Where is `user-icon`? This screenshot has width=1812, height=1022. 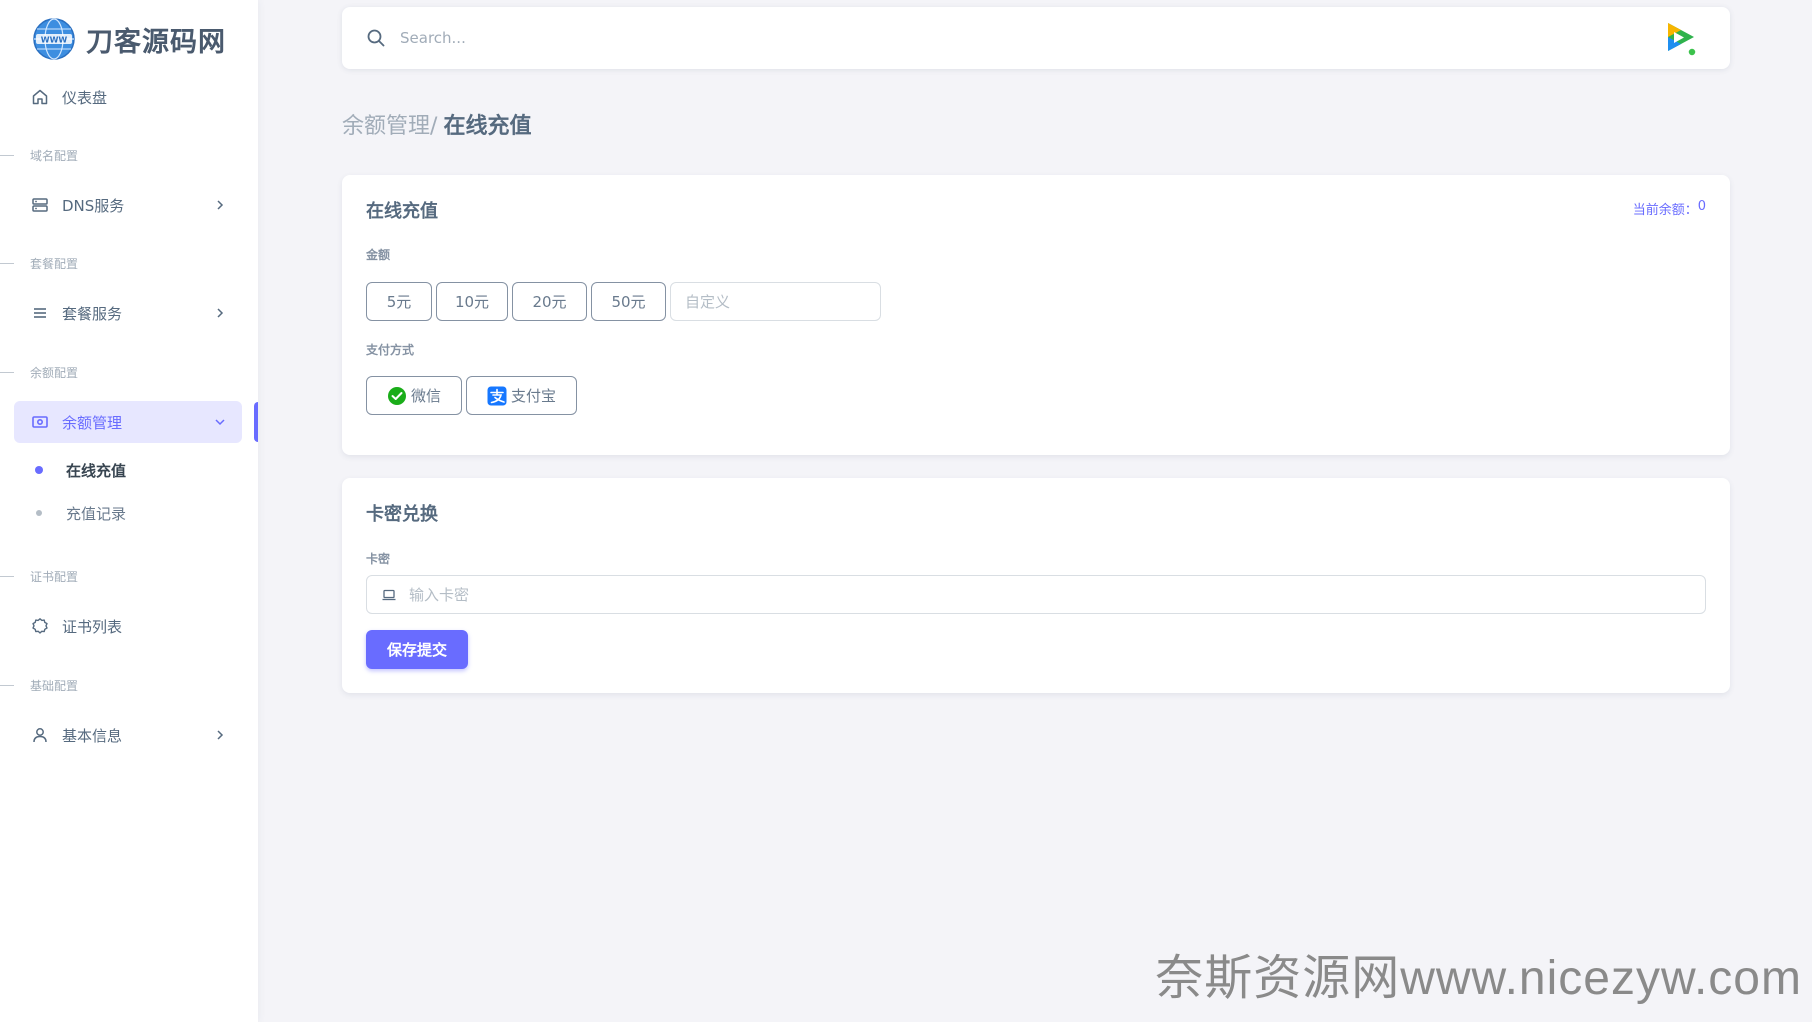
user-icon is located at coordinates (40, 735).